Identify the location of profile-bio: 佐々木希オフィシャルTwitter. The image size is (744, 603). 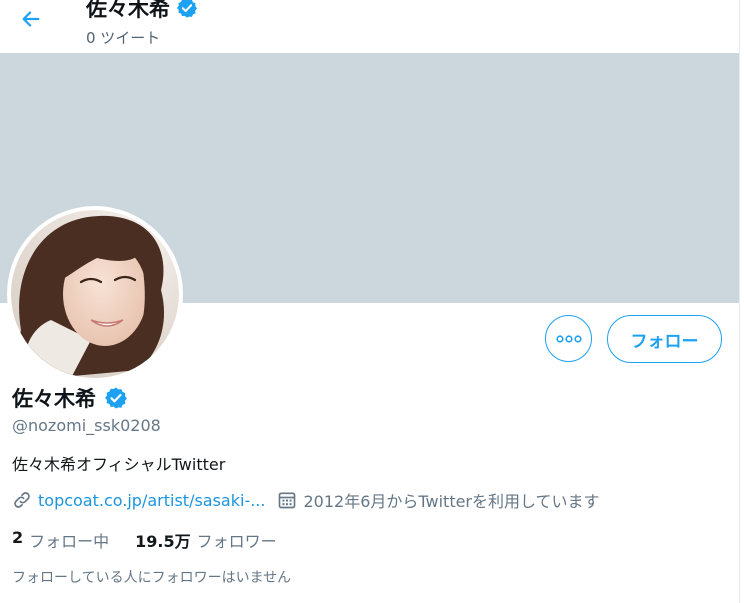
(119, 464).